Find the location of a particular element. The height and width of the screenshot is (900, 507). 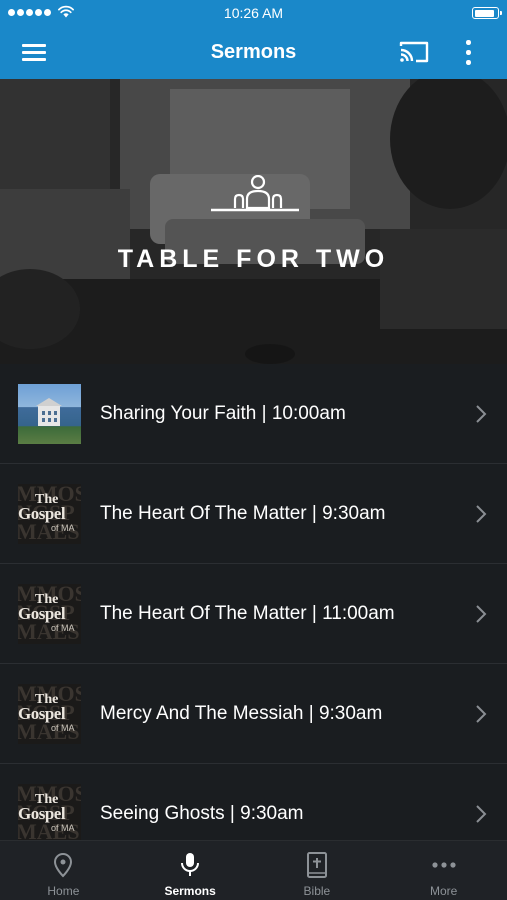

list-item: Sharing Your Faith | 10:00am is located at coordinates (253, 414).